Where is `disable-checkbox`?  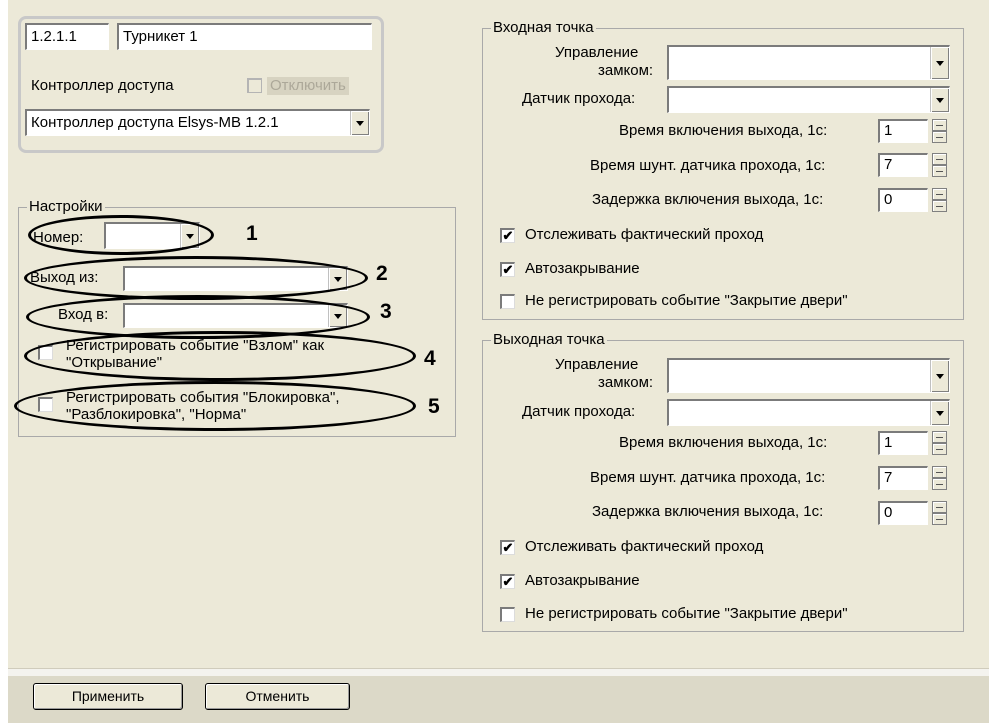
disable-checkbox is located at coordinates (254, 85).